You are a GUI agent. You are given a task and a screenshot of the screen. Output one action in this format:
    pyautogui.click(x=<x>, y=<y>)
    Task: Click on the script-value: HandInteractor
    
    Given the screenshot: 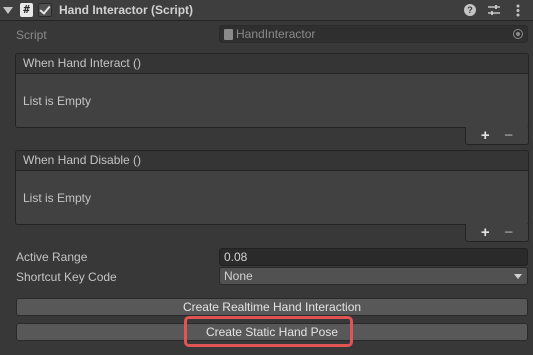 What is the action you would take?
    pyautogui.click(x=276, y=34)
    